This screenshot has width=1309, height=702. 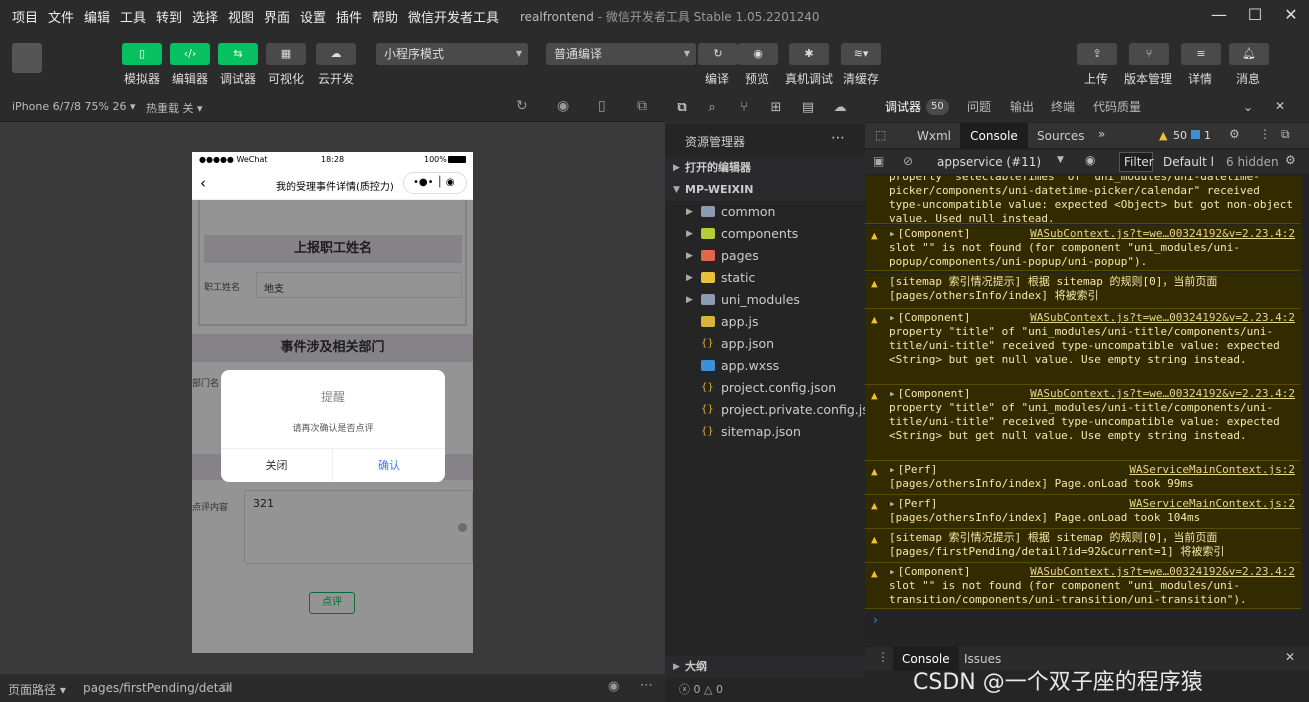 I want to click on filter-input: Filter, so click(x=1136, y=162).